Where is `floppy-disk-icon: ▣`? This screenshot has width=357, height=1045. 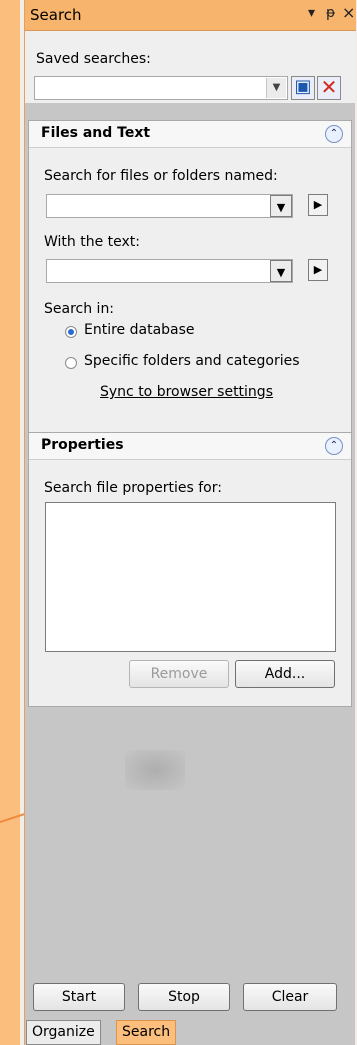 floppy-disk-icon: ▣ is located at coordinates (303, 86).